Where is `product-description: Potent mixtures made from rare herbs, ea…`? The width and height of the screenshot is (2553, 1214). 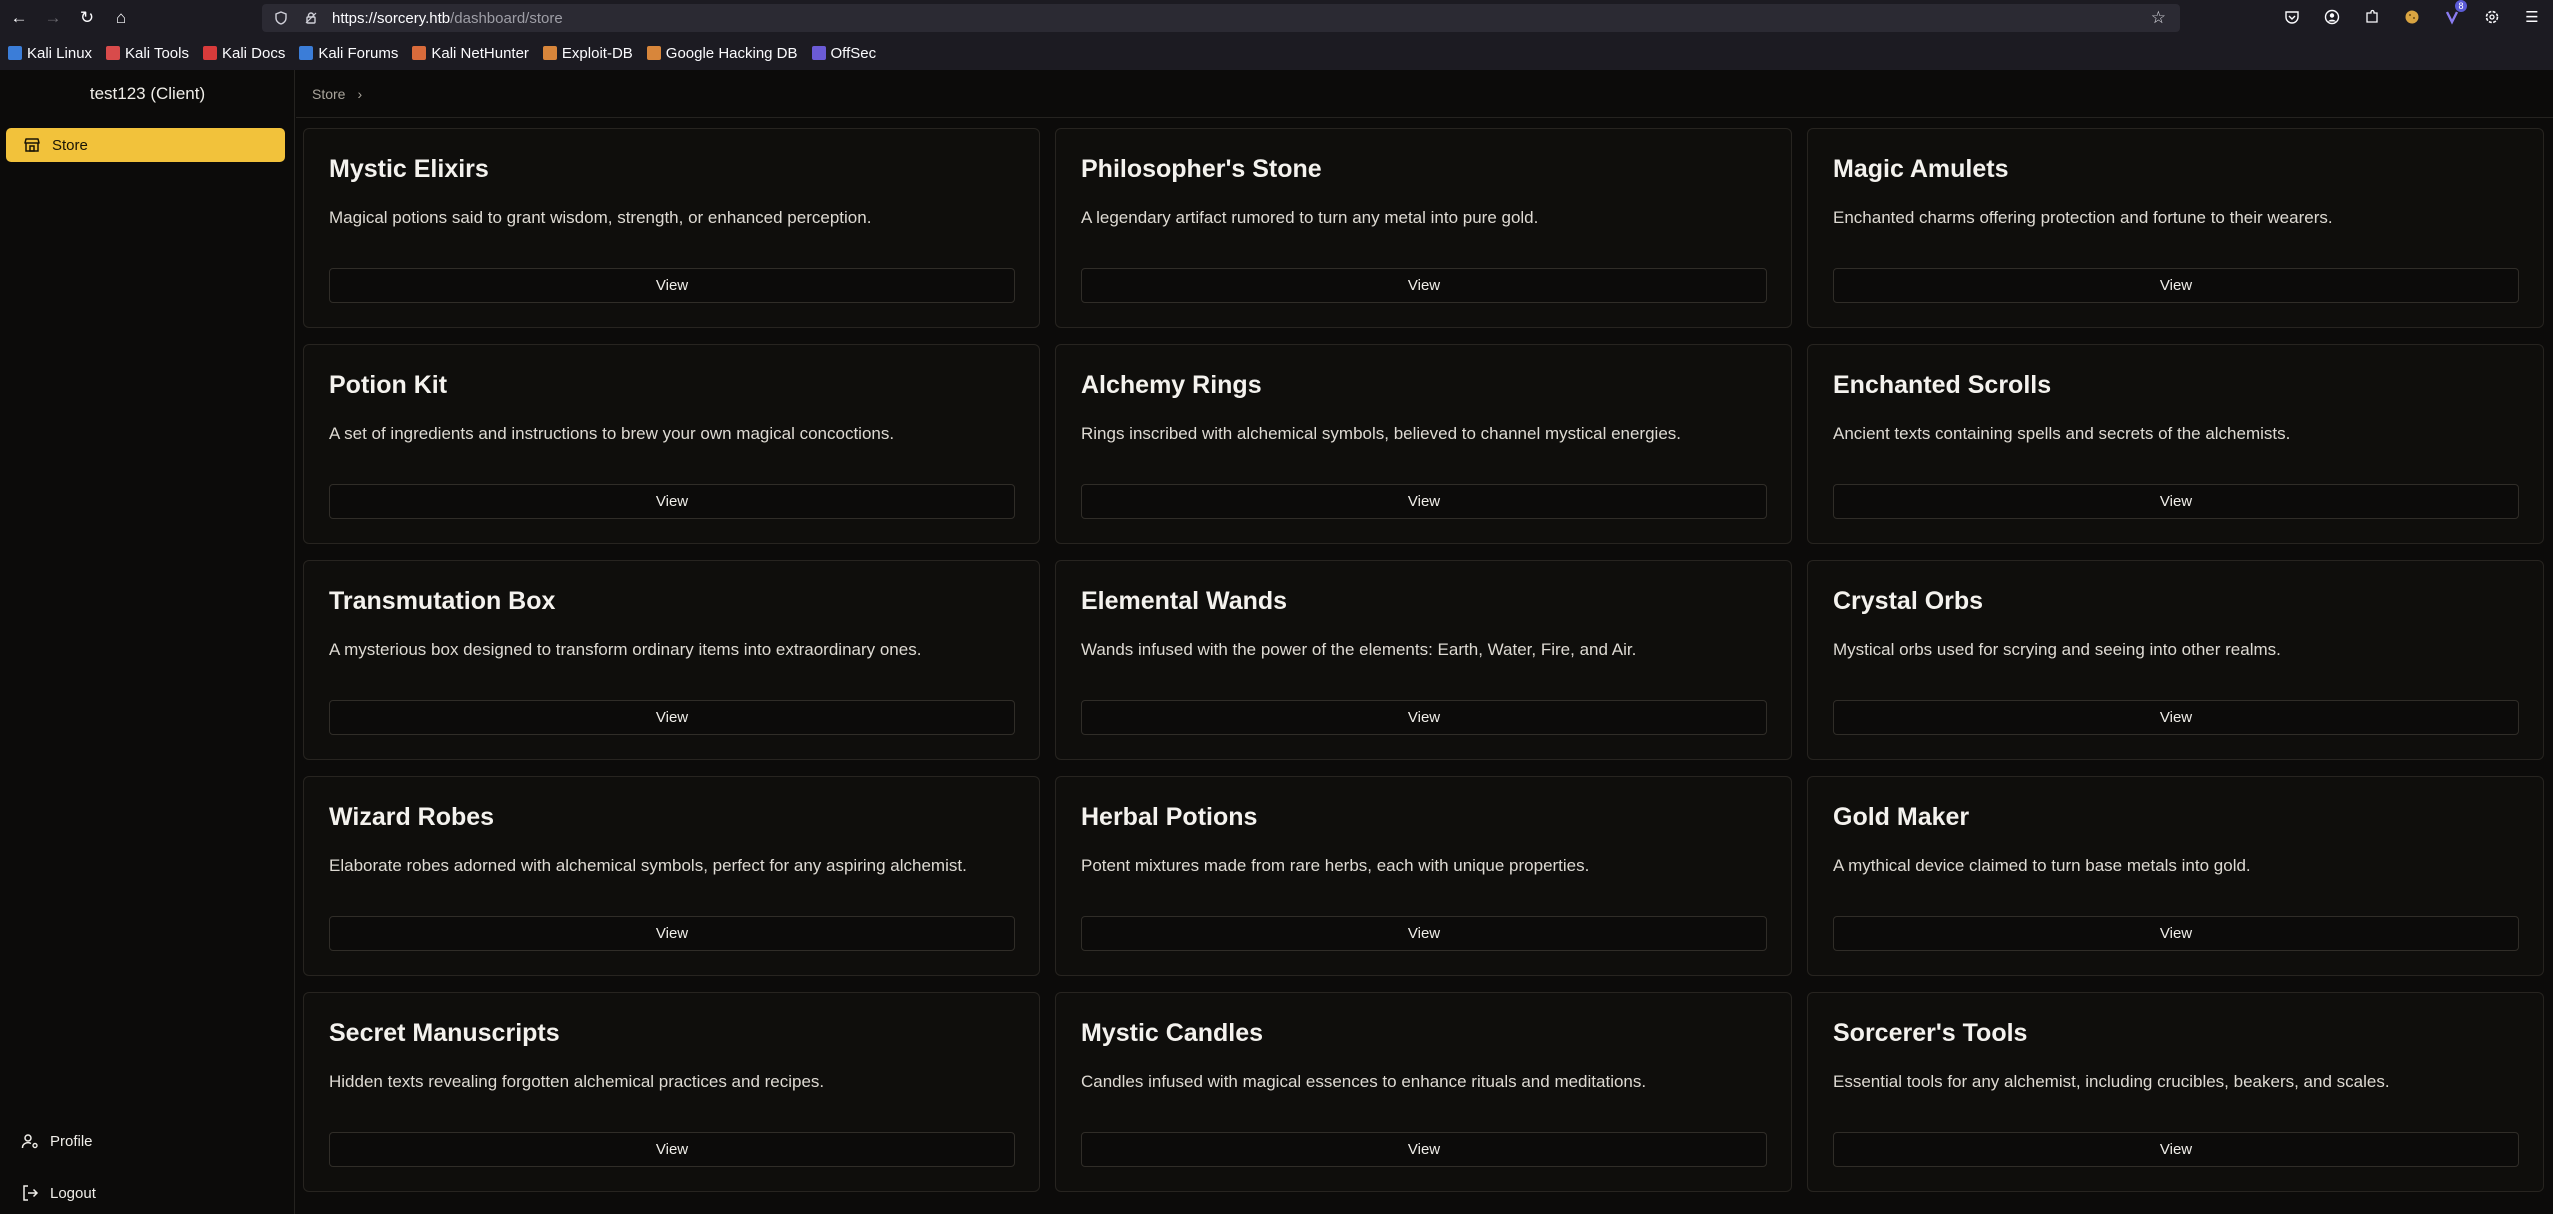
product-description: Potent mixtures made from rare herbs, ea… is located at coordinates (1335, 865).